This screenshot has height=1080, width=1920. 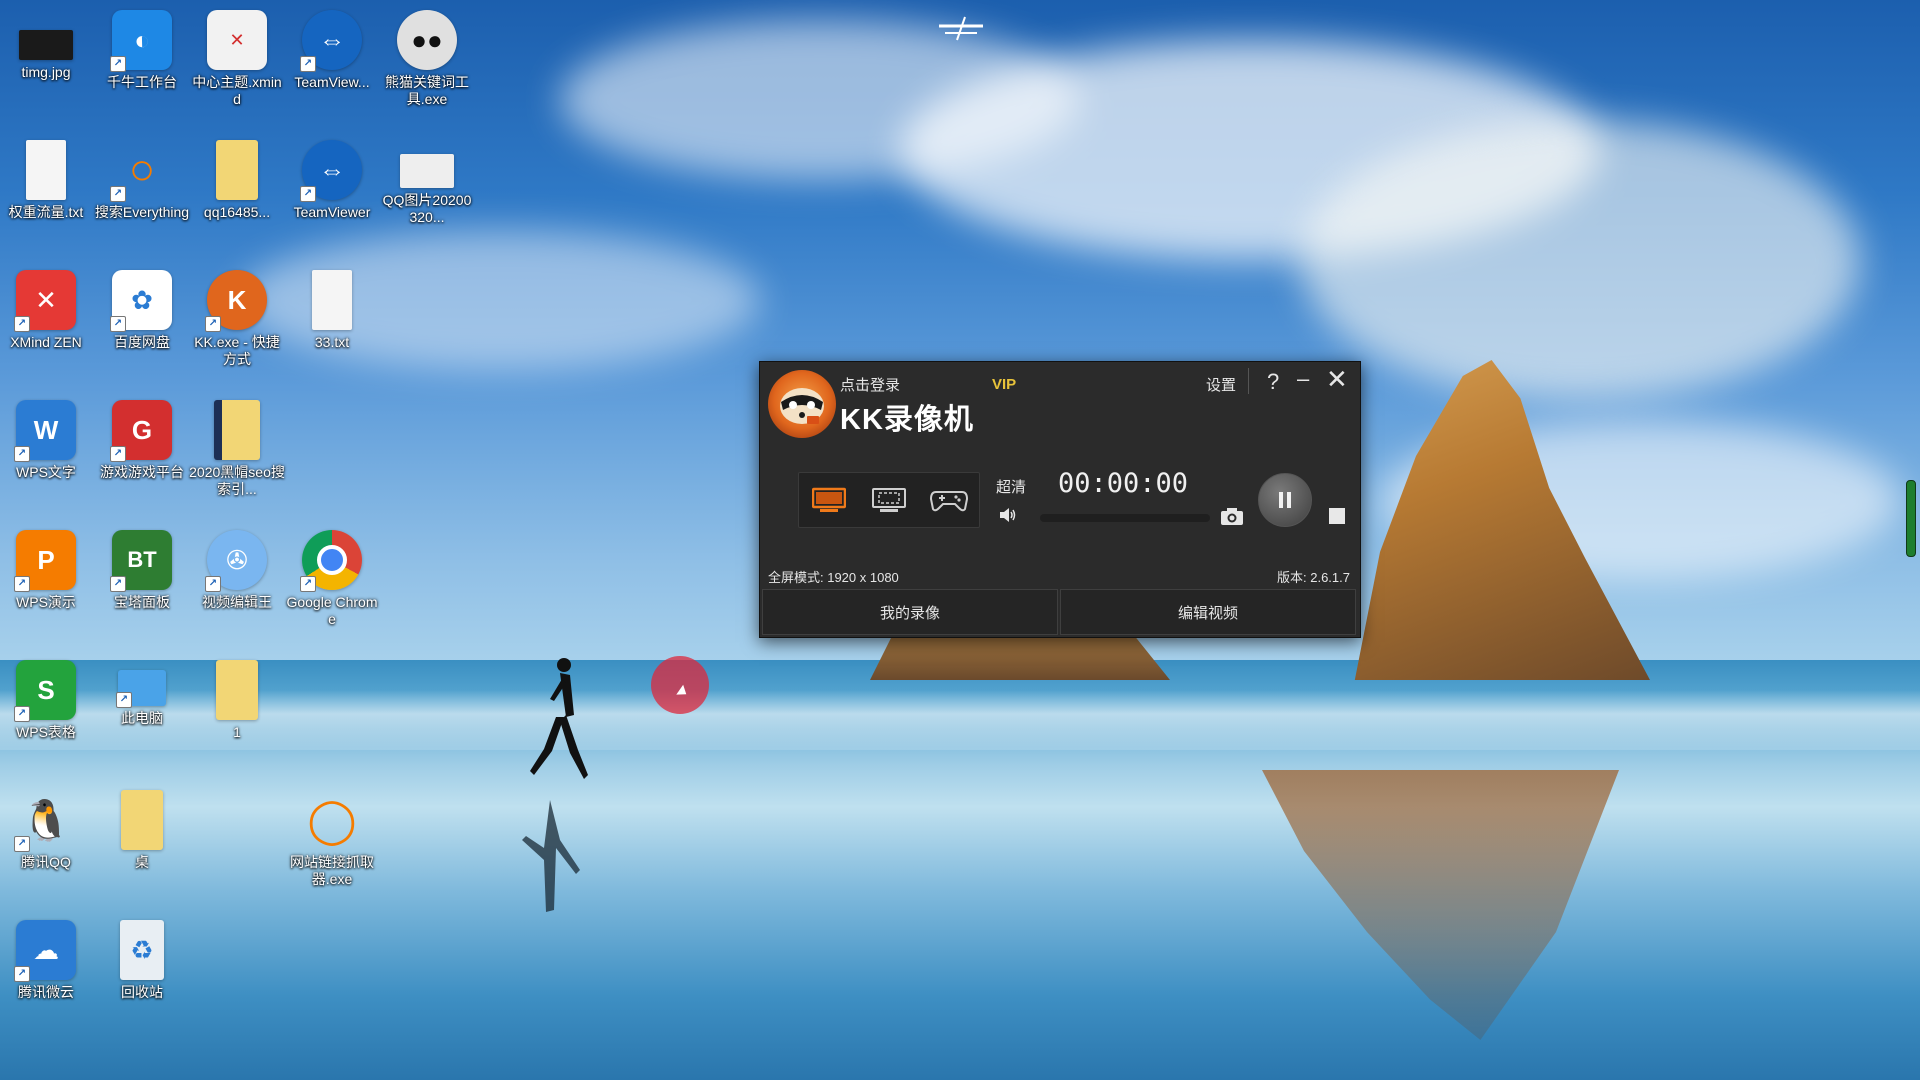 I want to click on desktop-icon-wps-presentation: P ↗ WPS演示, so click(x=47, y=570).